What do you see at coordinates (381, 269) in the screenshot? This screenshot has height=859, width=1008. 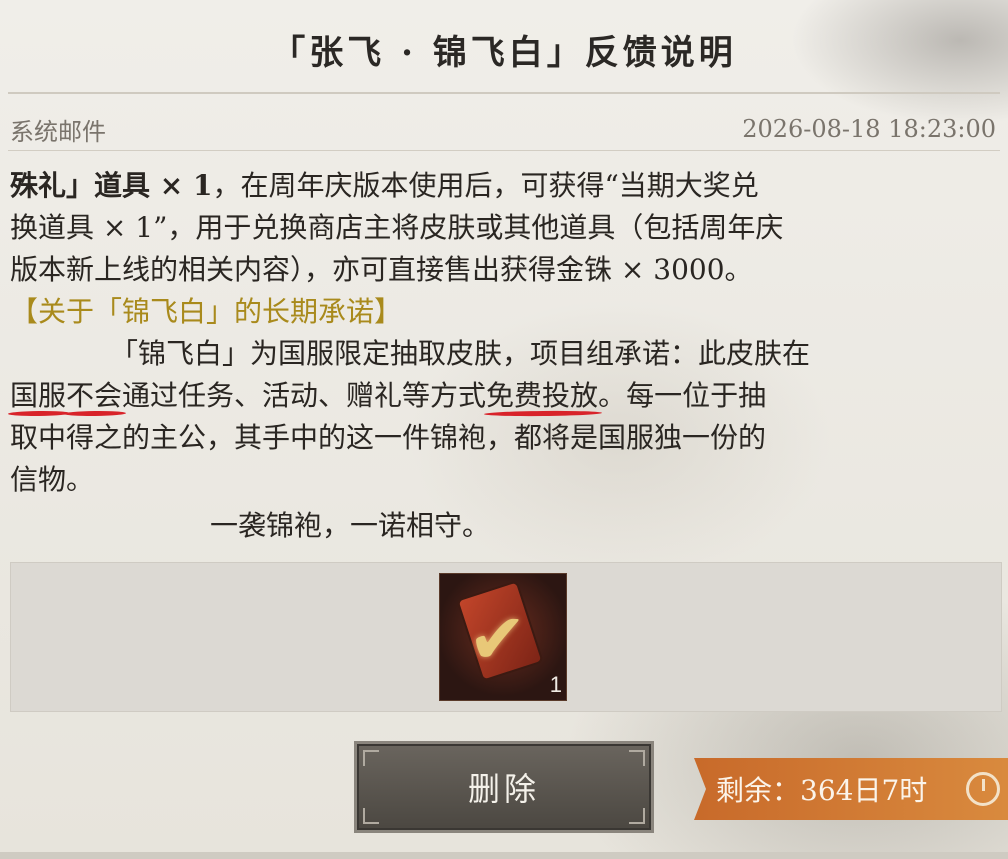 I see `para1-line3: 版本新上线的相关内容），亦可直接售出获得金铢 × 3000。` at bounding box center [381, 269].